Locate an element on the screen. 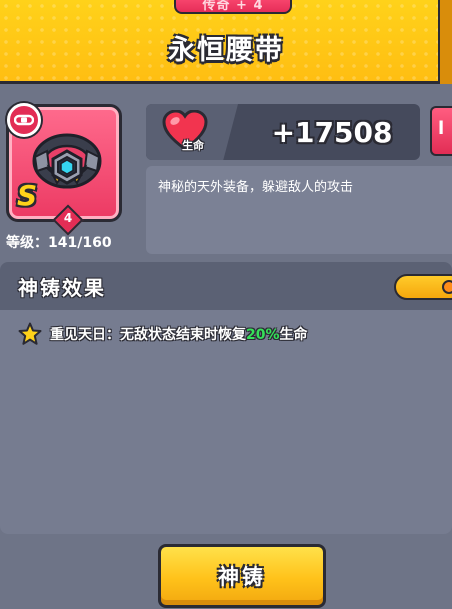 The width and height of the screenshot is (452, 609). forge-button: 神铸 is located at coordinates (242, 576).